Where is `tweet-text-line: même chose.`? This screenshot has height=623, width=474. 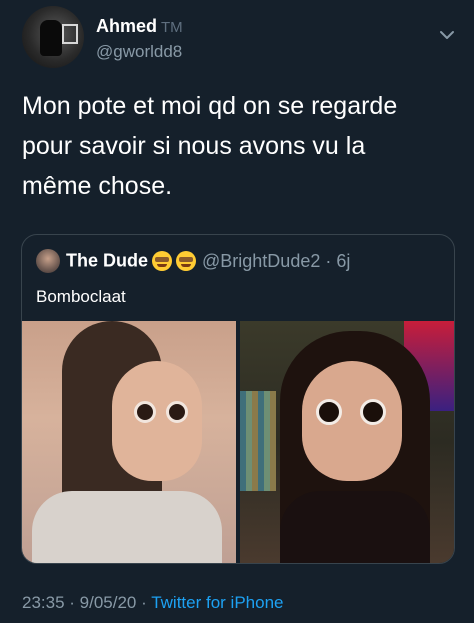
tweet-text-line: même chose. is located at coordinates (97, 186).